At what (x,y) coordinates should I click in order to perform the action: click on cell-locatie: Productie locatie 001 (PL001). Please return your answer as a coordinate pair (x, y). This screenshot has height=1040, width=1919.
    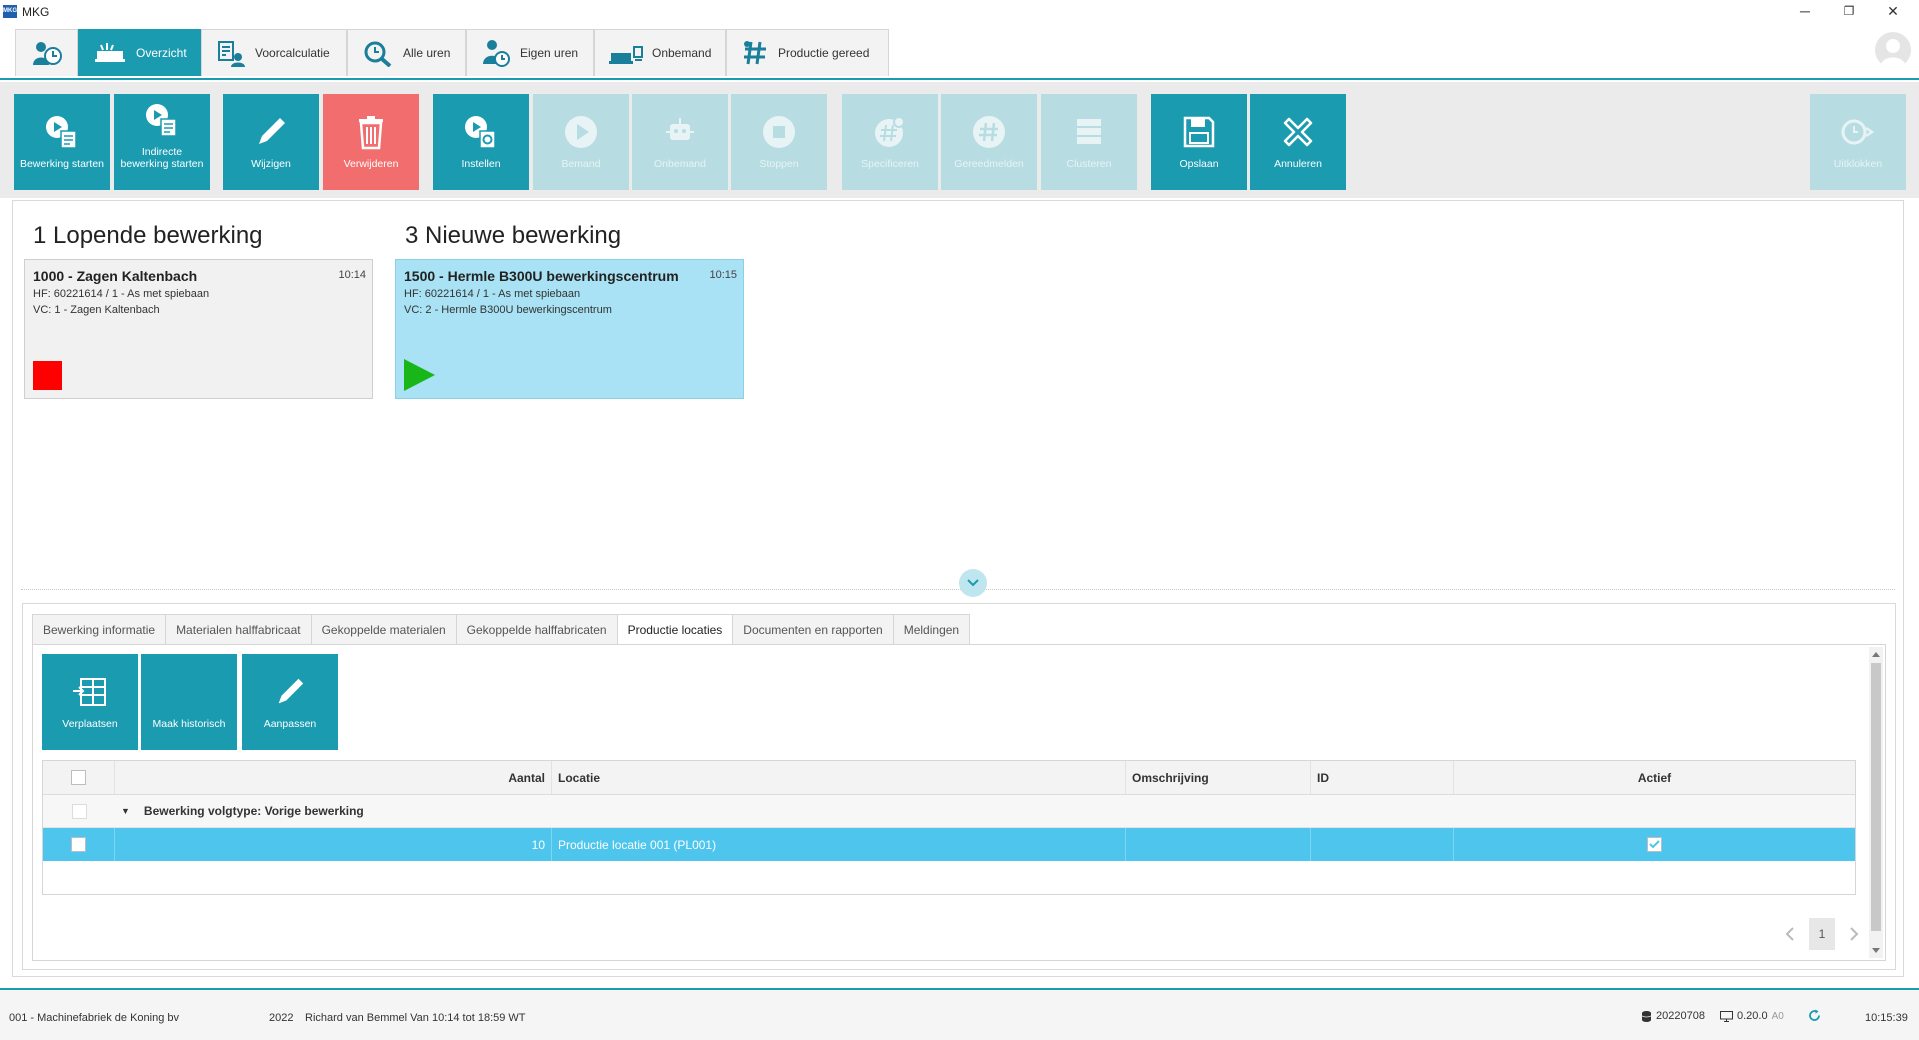
    Looking at the image, I should click on (839, 844).